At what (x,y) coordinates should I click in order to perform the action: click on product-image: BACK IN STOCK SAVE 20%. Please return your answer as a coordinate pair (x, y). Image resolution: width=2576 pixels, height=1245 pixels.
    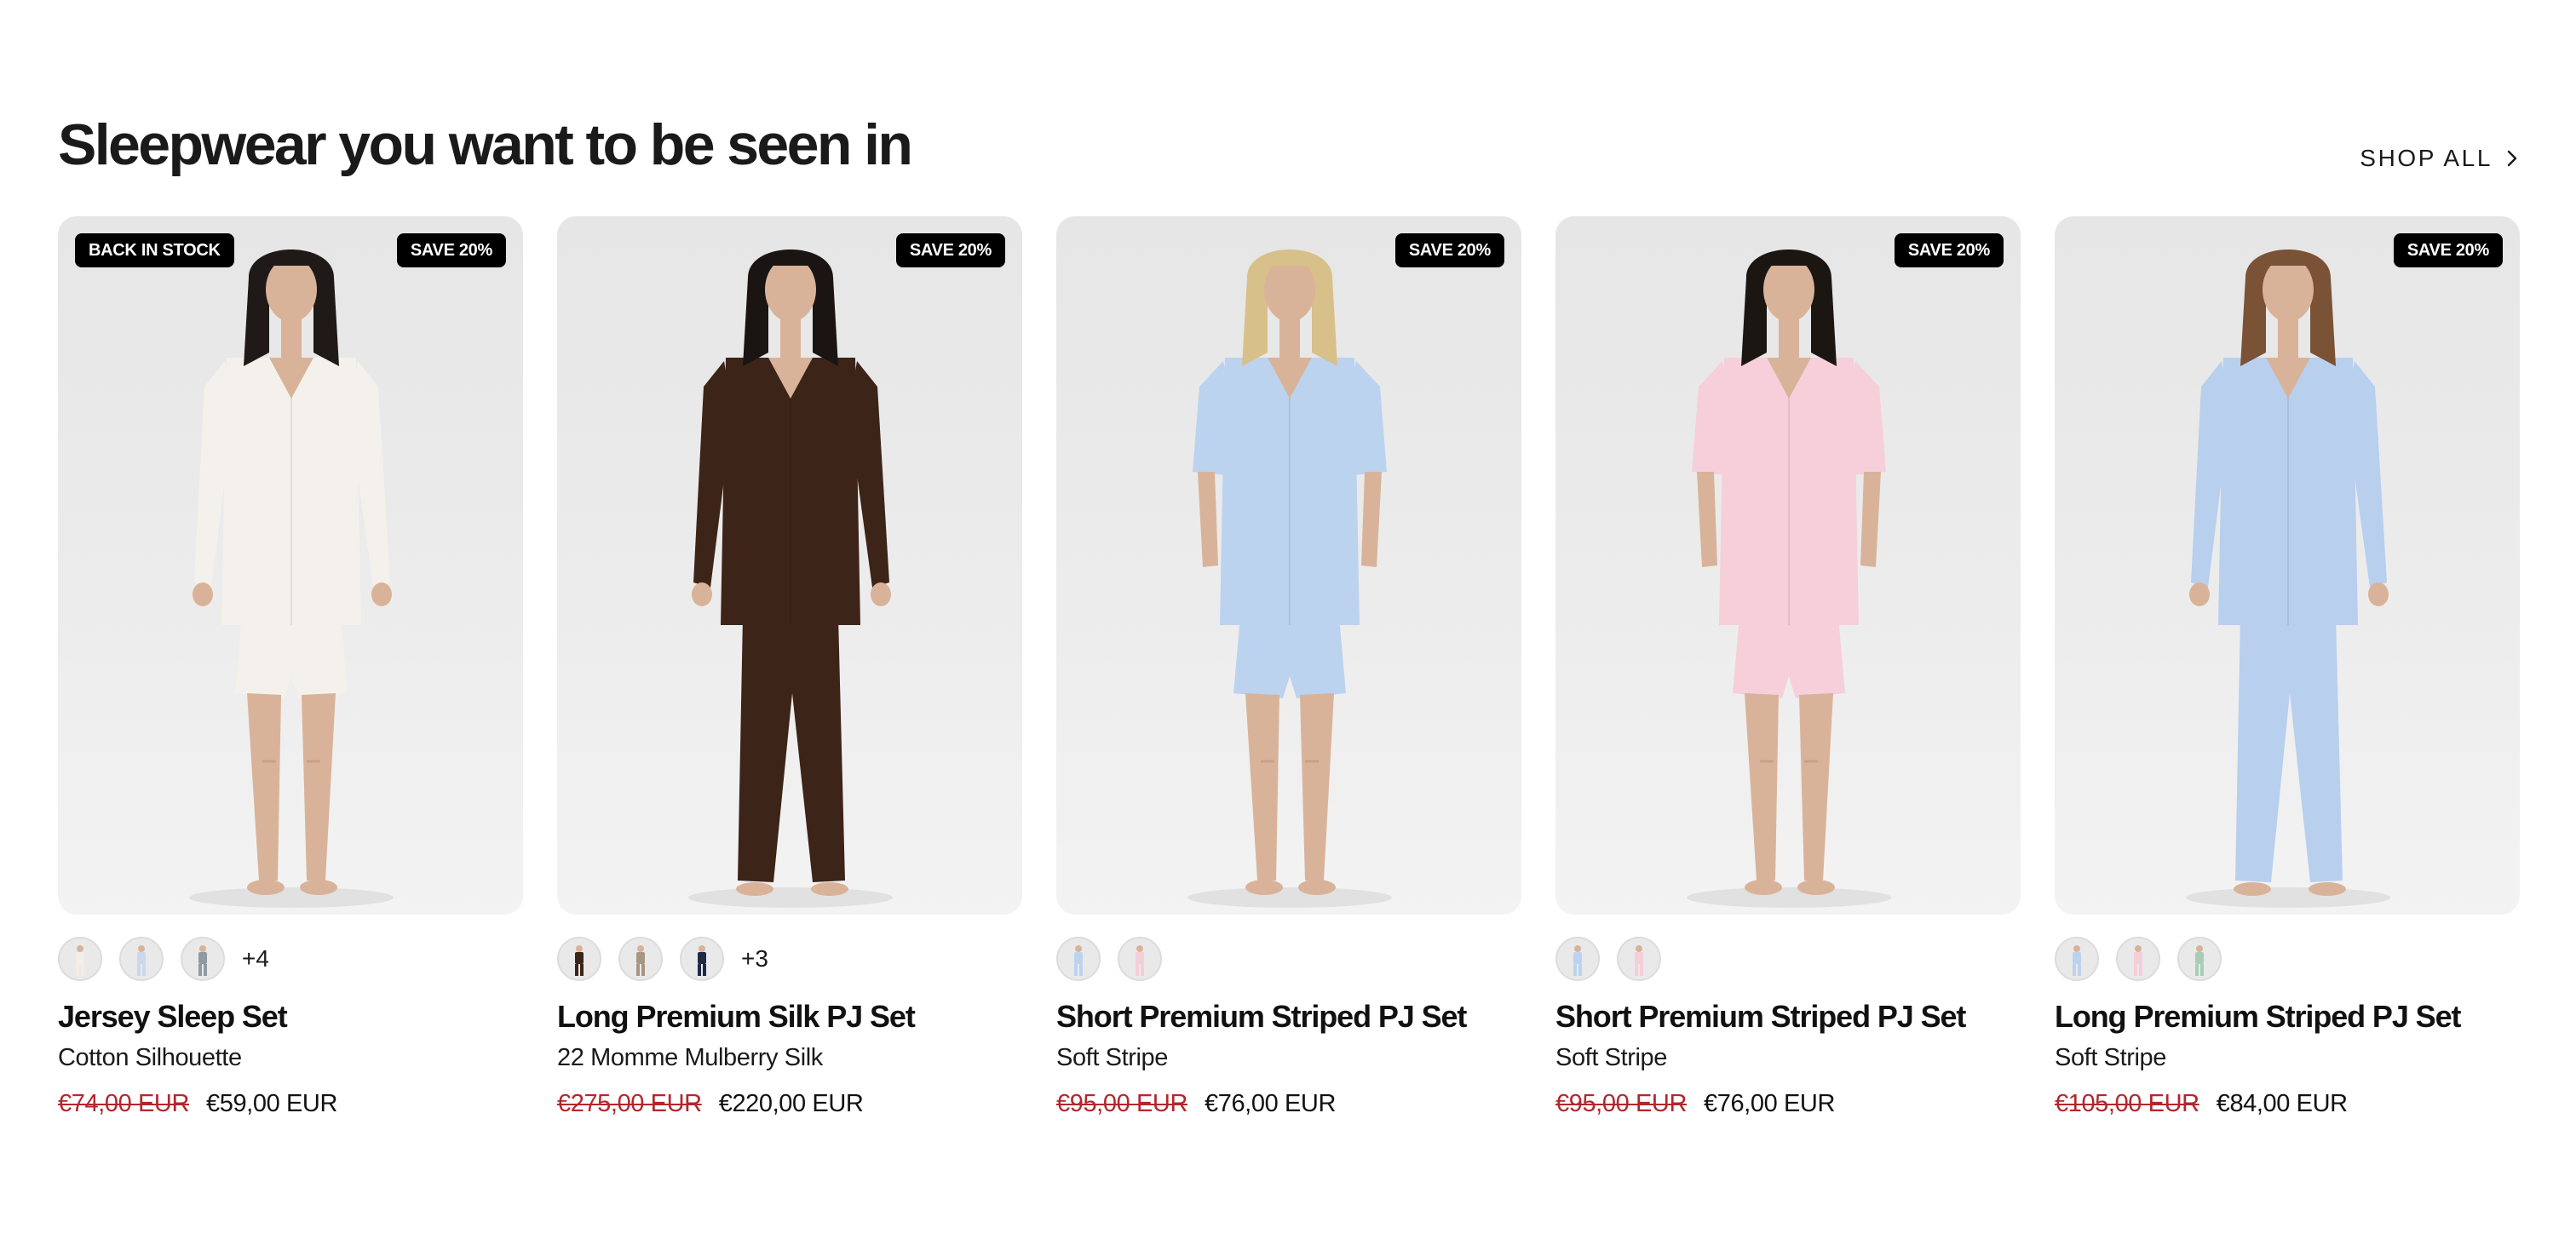
    Looking at the image, I should click on (290, 565).